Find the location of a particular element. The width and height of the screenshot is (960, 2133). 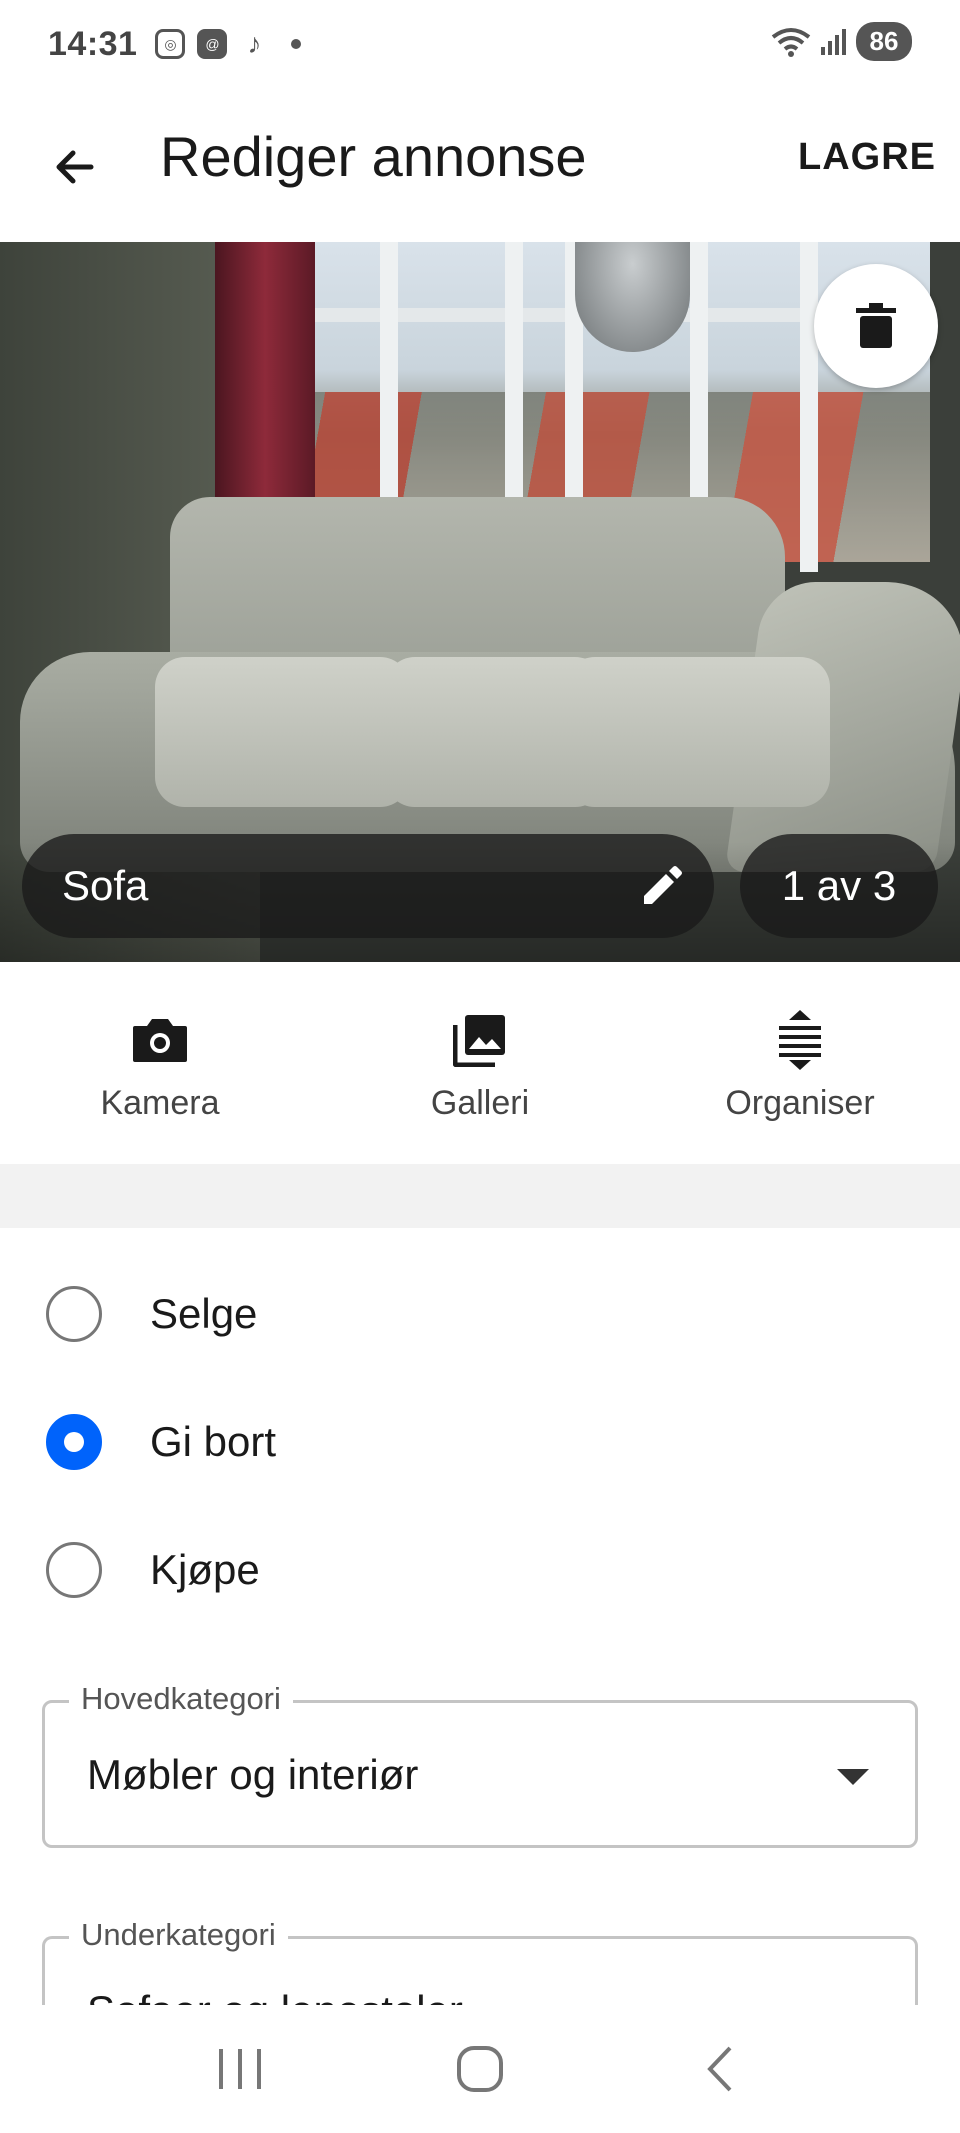

radio-label: Kjøpe is located at coordinates (205, 1569).